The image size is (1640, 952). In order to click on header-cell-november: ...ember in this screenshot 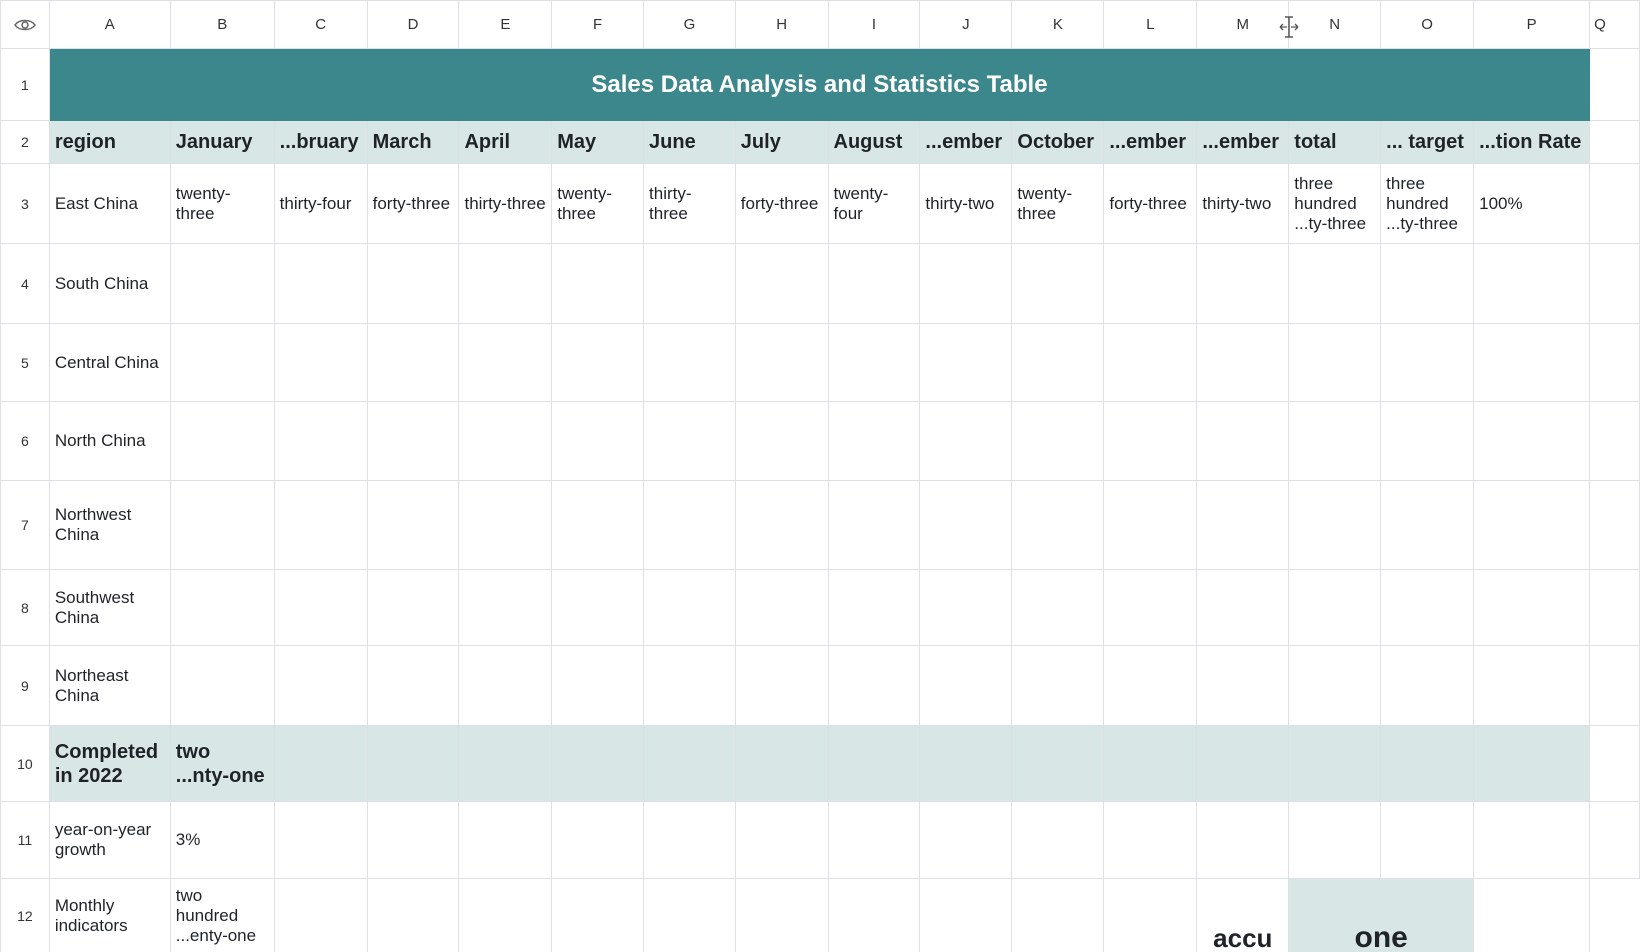, I will do `click(1150, 142)`.